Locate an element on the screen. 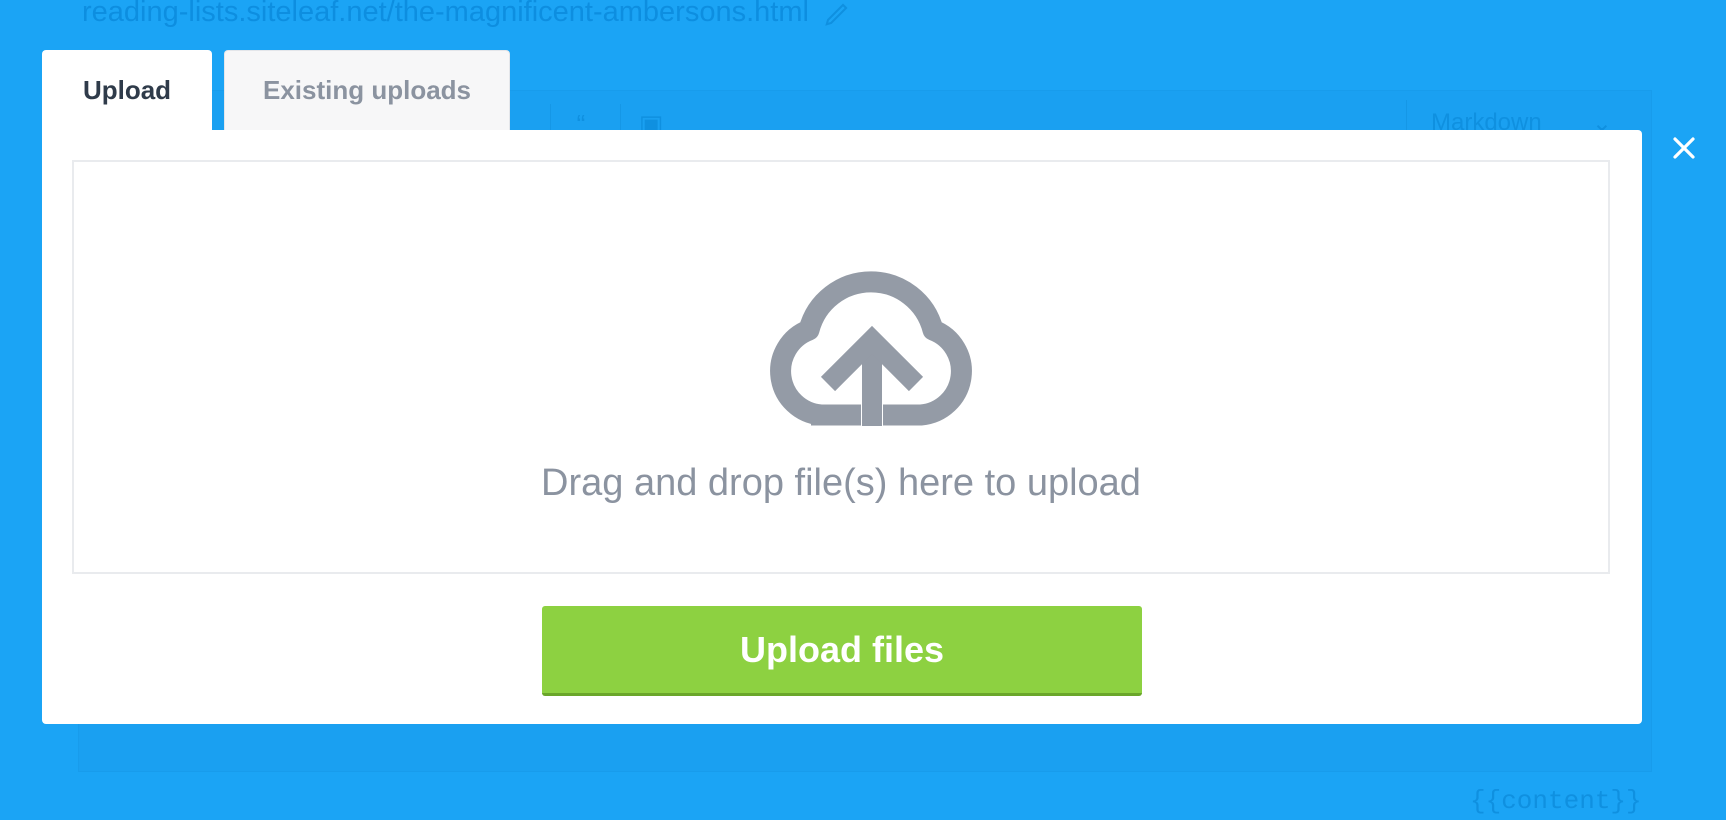 This screenshot has height=820, width=1726. tab-existing-uploads-label: Existing uploads is located at coordinates (367, 90).